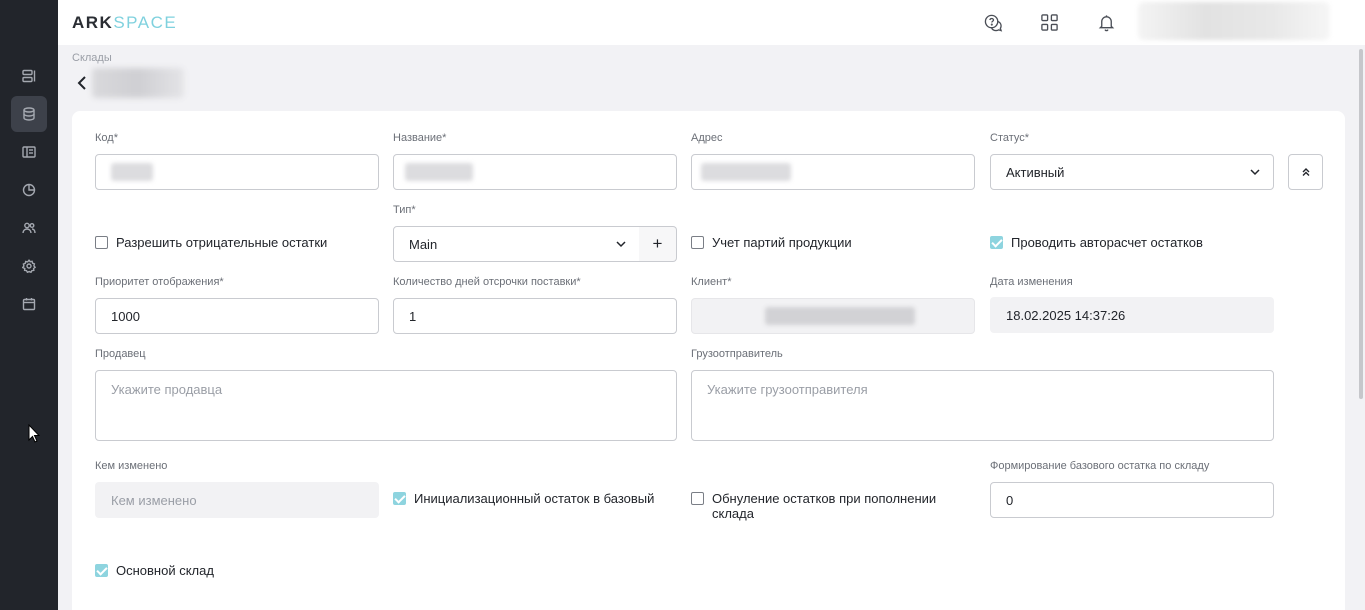 The image size is (1365, 610). I want to click on shipper-textarea: Укажите грузоотправителя, so click(982, 405).